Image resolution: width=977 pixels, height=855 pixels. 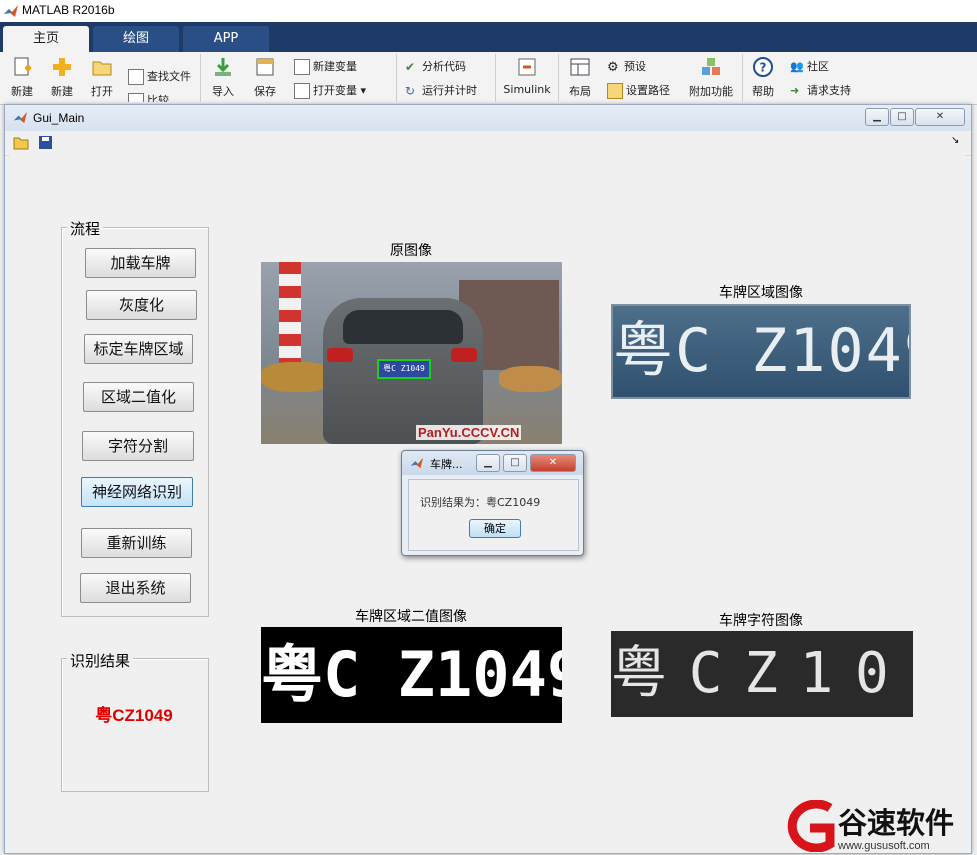 I want to click on load-plate-button: 加载车牌, so click(x=140, y=263).